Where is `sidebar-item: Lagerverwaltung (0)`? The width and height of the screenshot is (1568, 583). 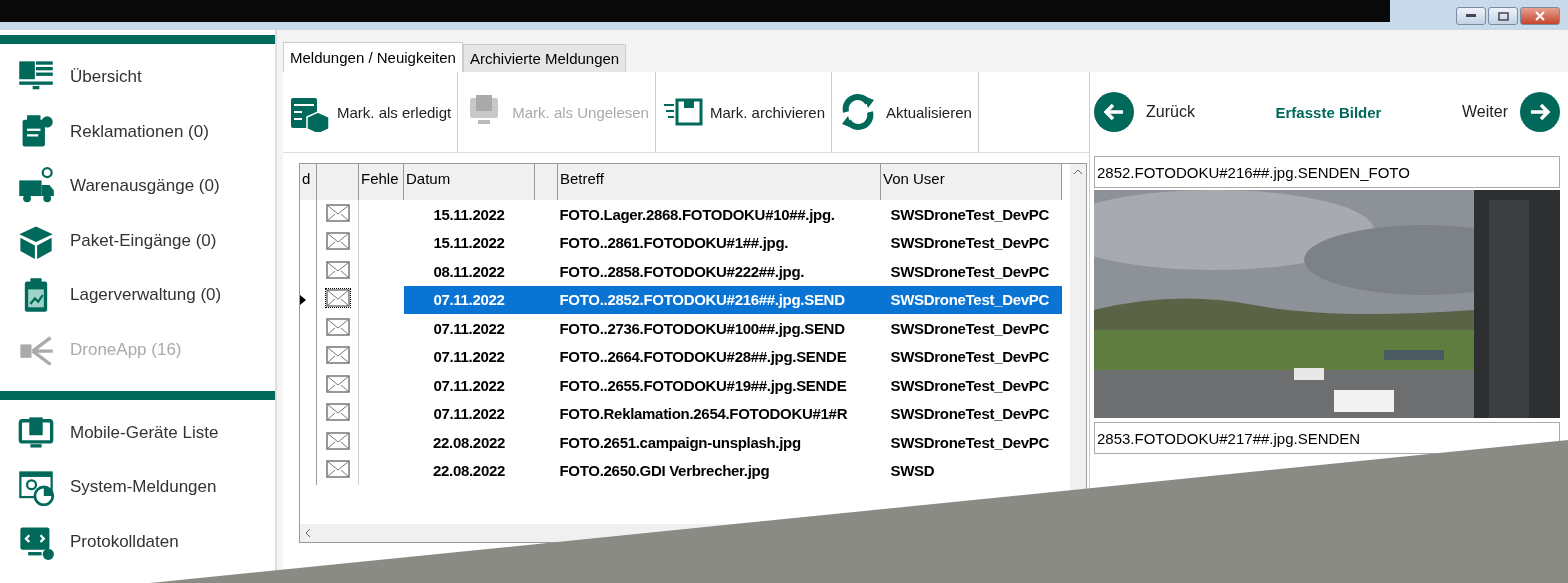 sidebar-item: Lagerverwaltung (0) is located at coordinates (145, 295).